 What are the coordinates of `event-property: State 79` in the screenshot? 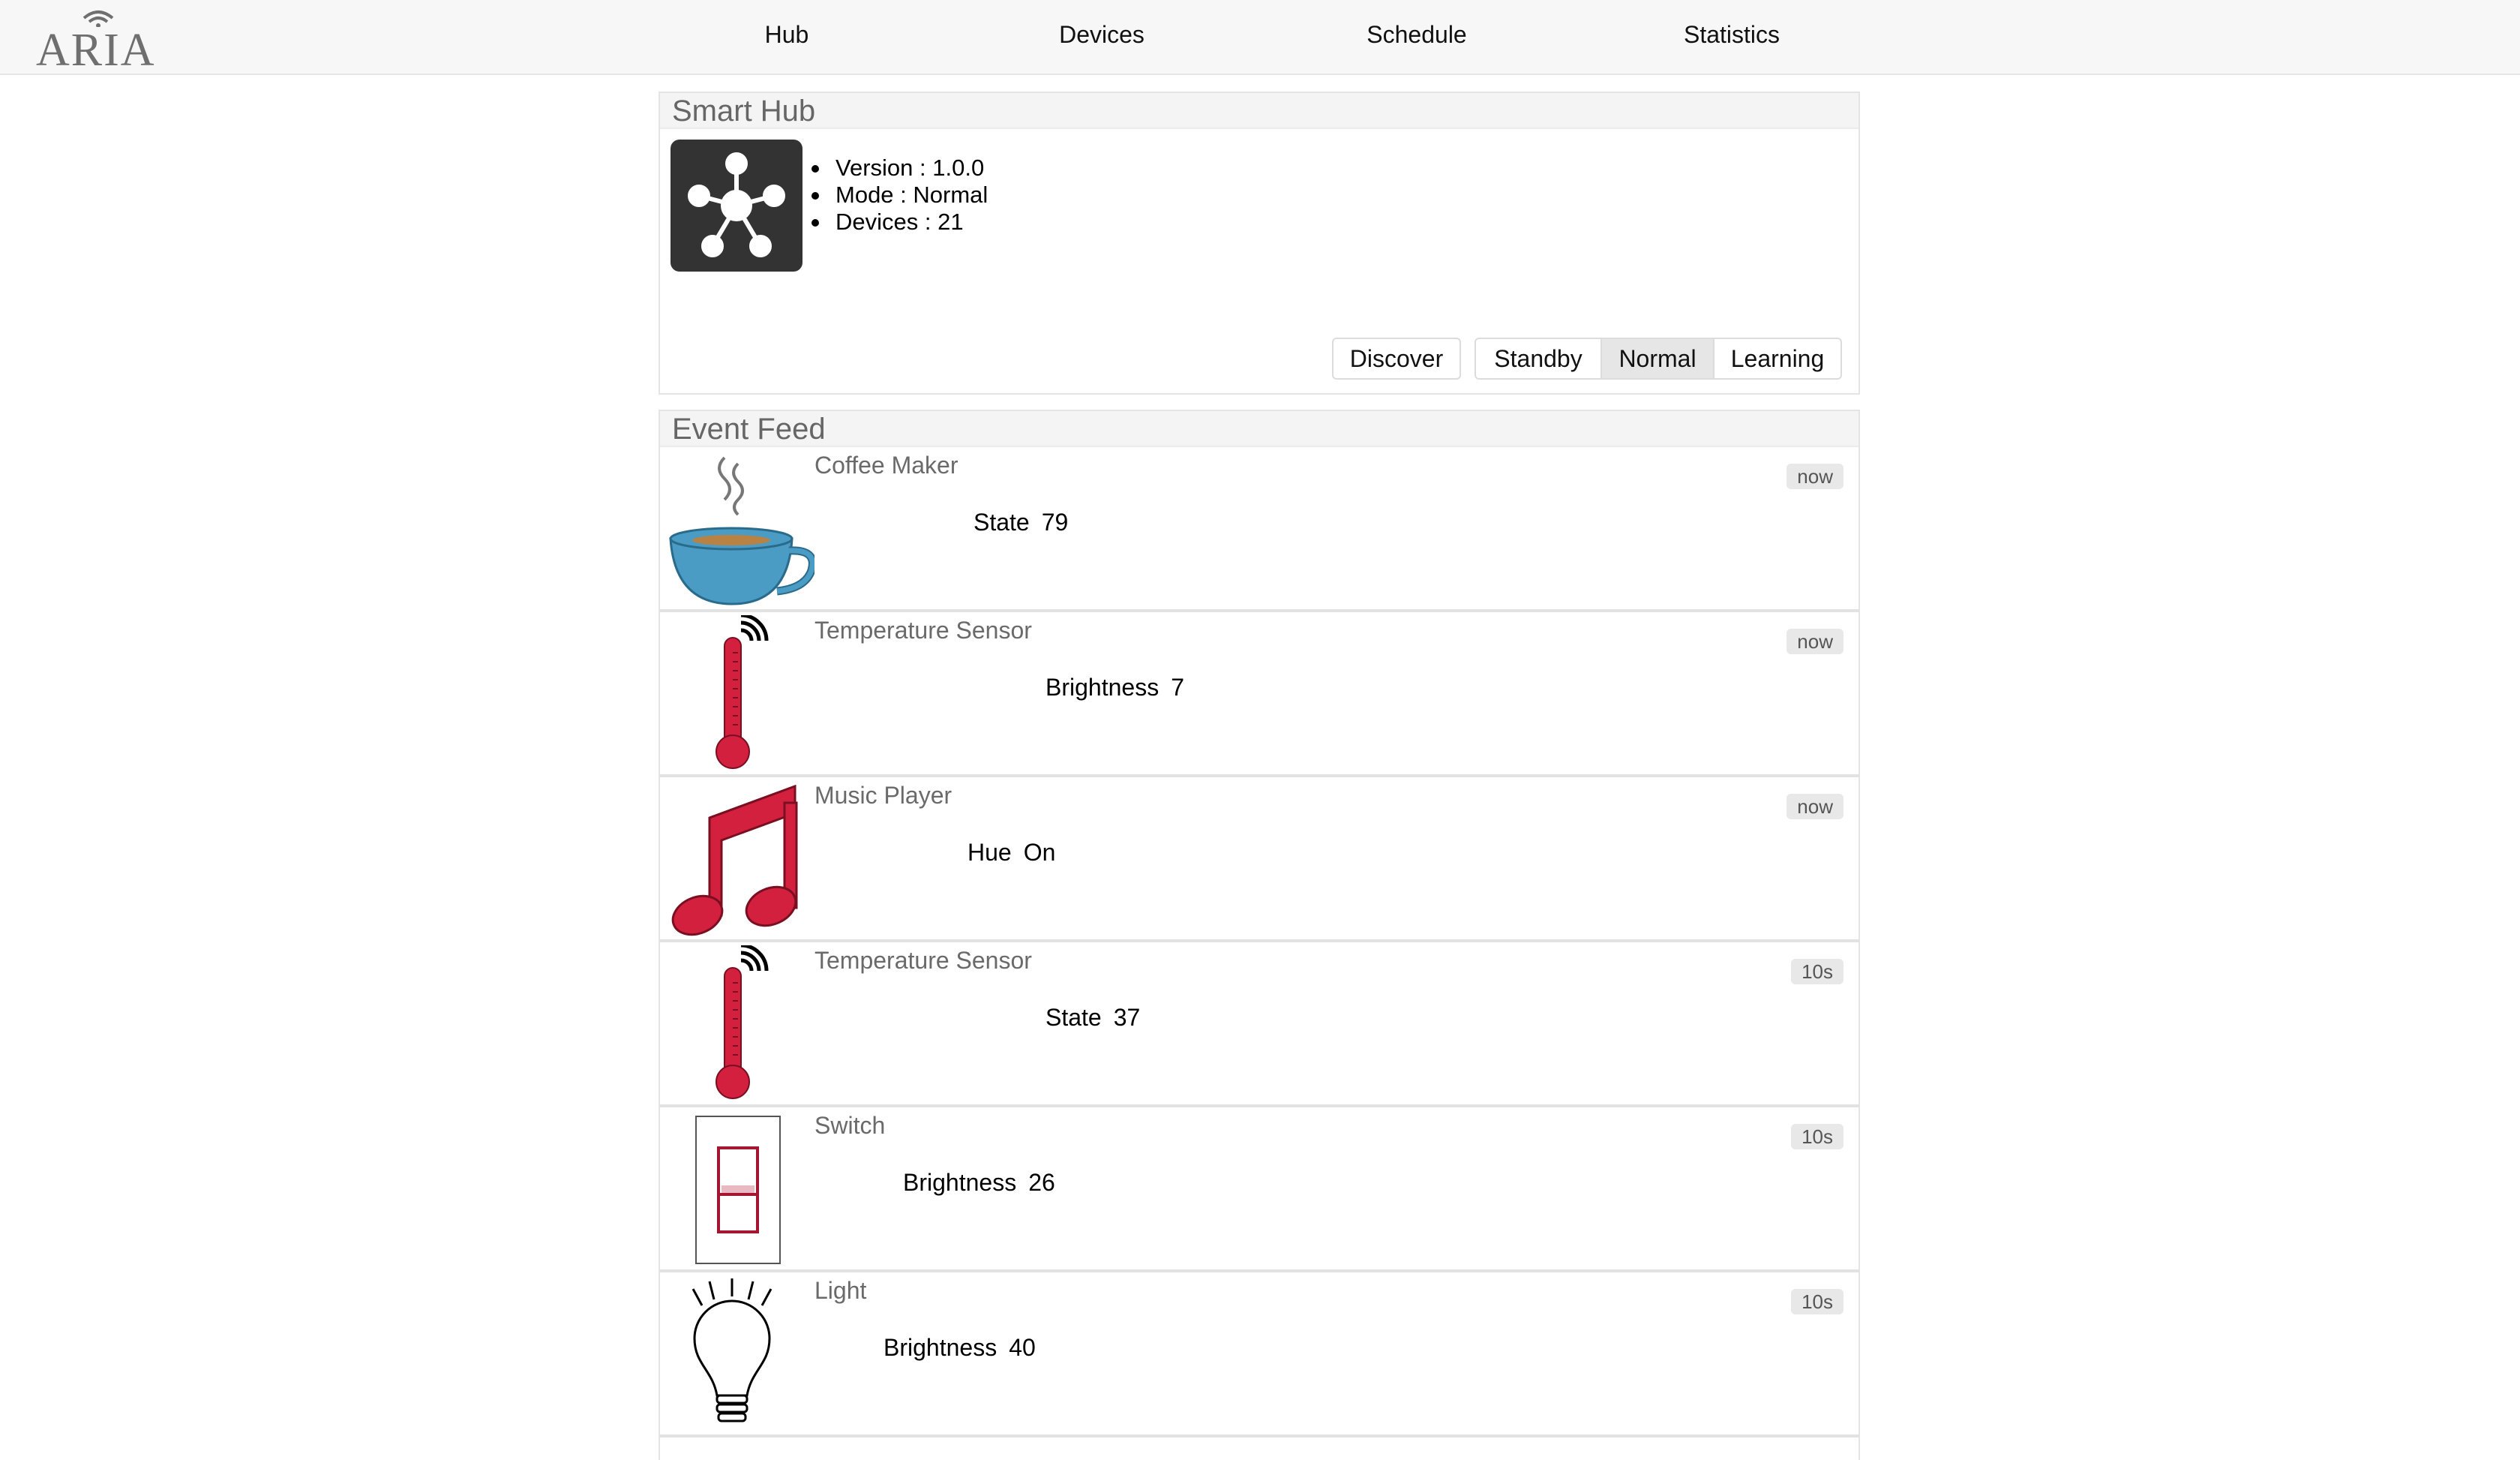 It's located at (1021, 522).